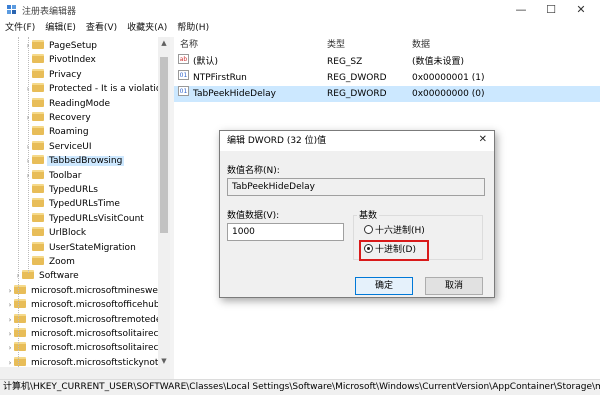 This screenshot has height=395, width=600. I want to click on tree-item: › Recovery, so click(58, 118).